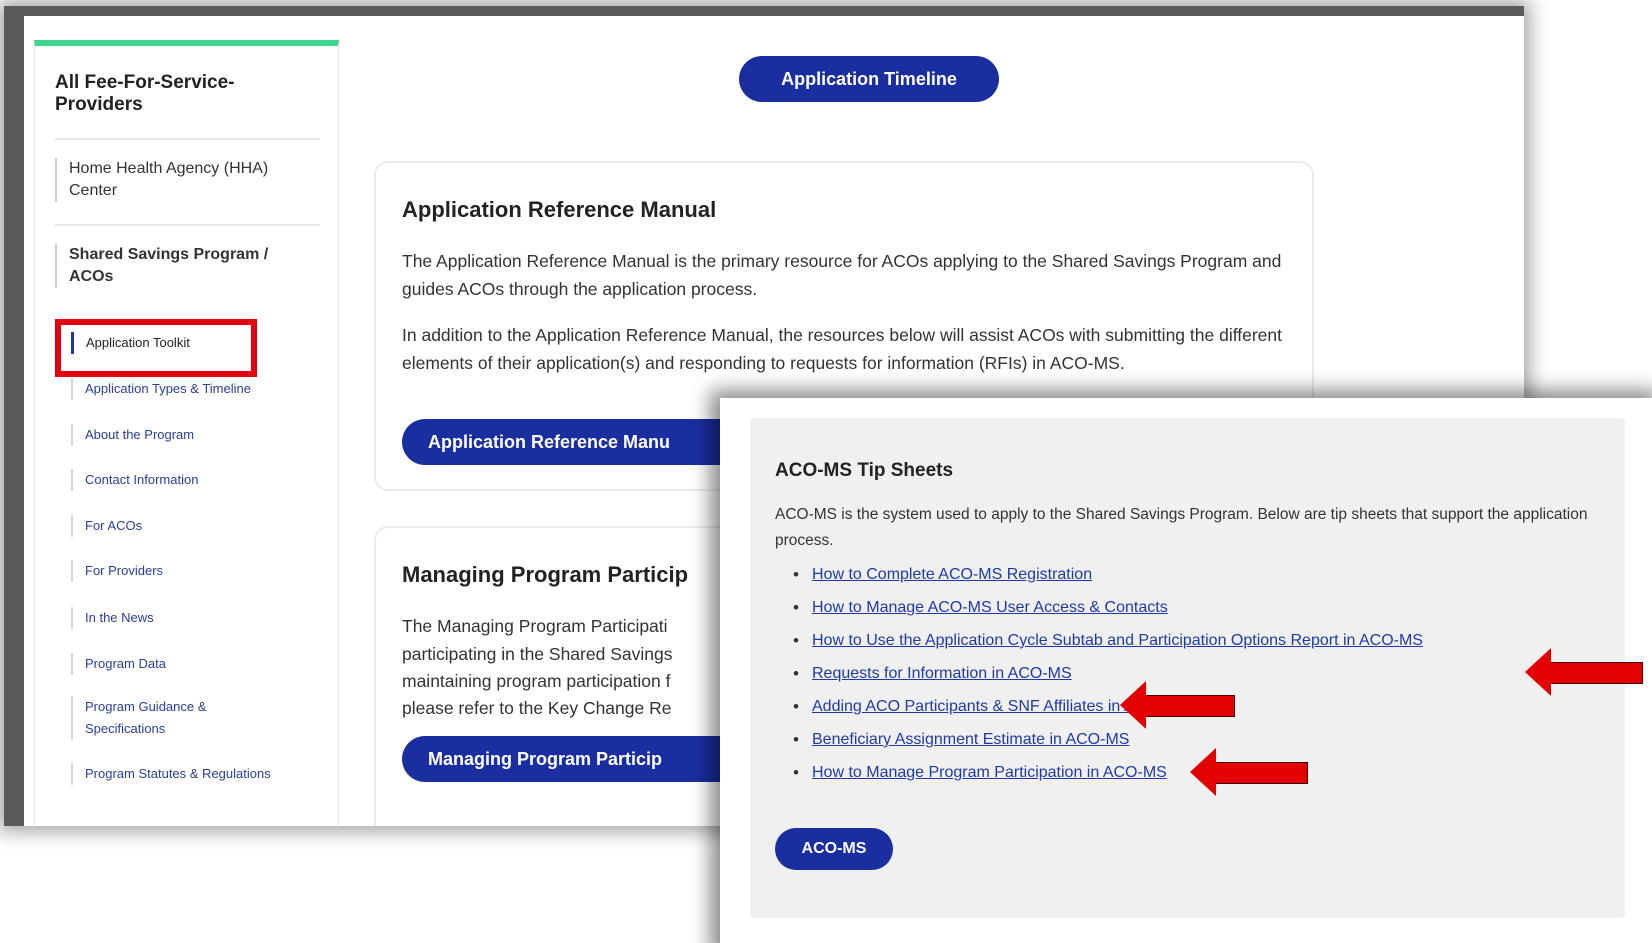 This screenshot has height=943, width=1652. I want to click on tip-link-requests-for-information: Requests for Information in ACO-MS, so click(942, 673).